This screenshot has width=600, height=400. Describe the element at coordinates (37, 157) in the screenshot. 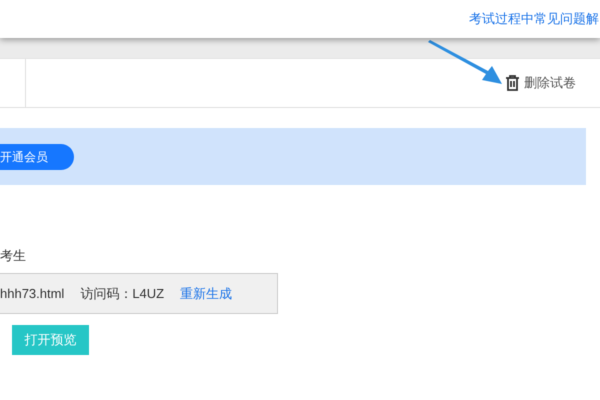

I see `membership-button: 开通会员` at that location.